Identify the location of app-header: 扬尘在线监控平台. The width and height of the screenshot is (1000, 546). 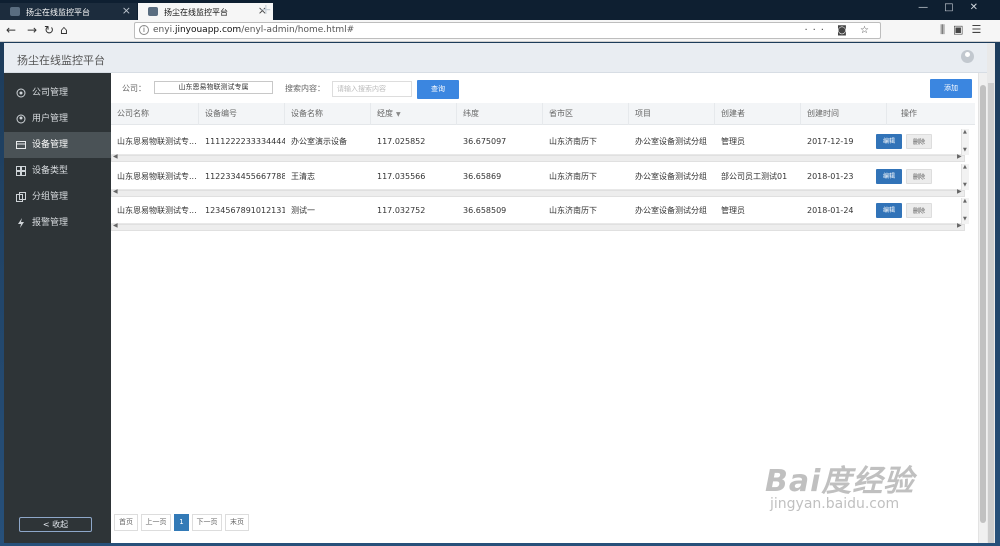
(495, 58).